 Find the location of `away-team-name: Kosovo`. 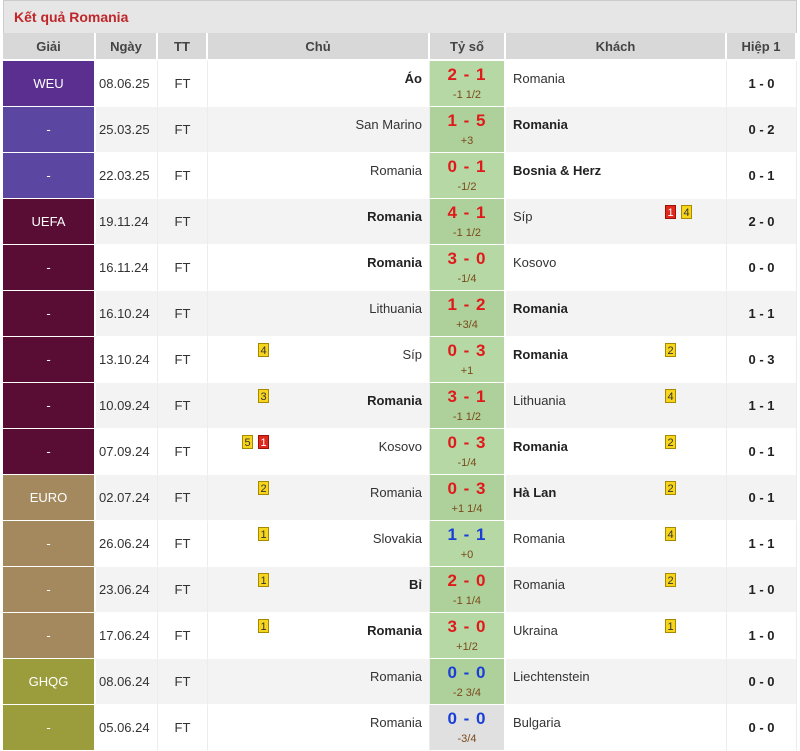

away-team-name: Kosovo is located at coordinates (534, 262).